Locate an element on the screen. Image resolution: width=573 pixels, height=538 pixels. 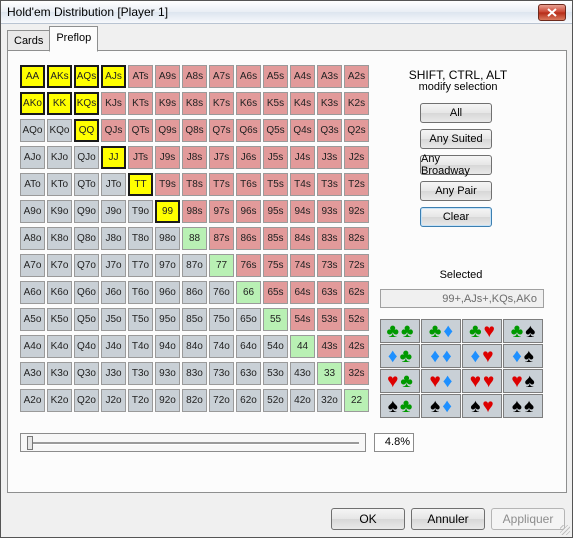
hand-cell: JTs is located at coordinates (140, 157).